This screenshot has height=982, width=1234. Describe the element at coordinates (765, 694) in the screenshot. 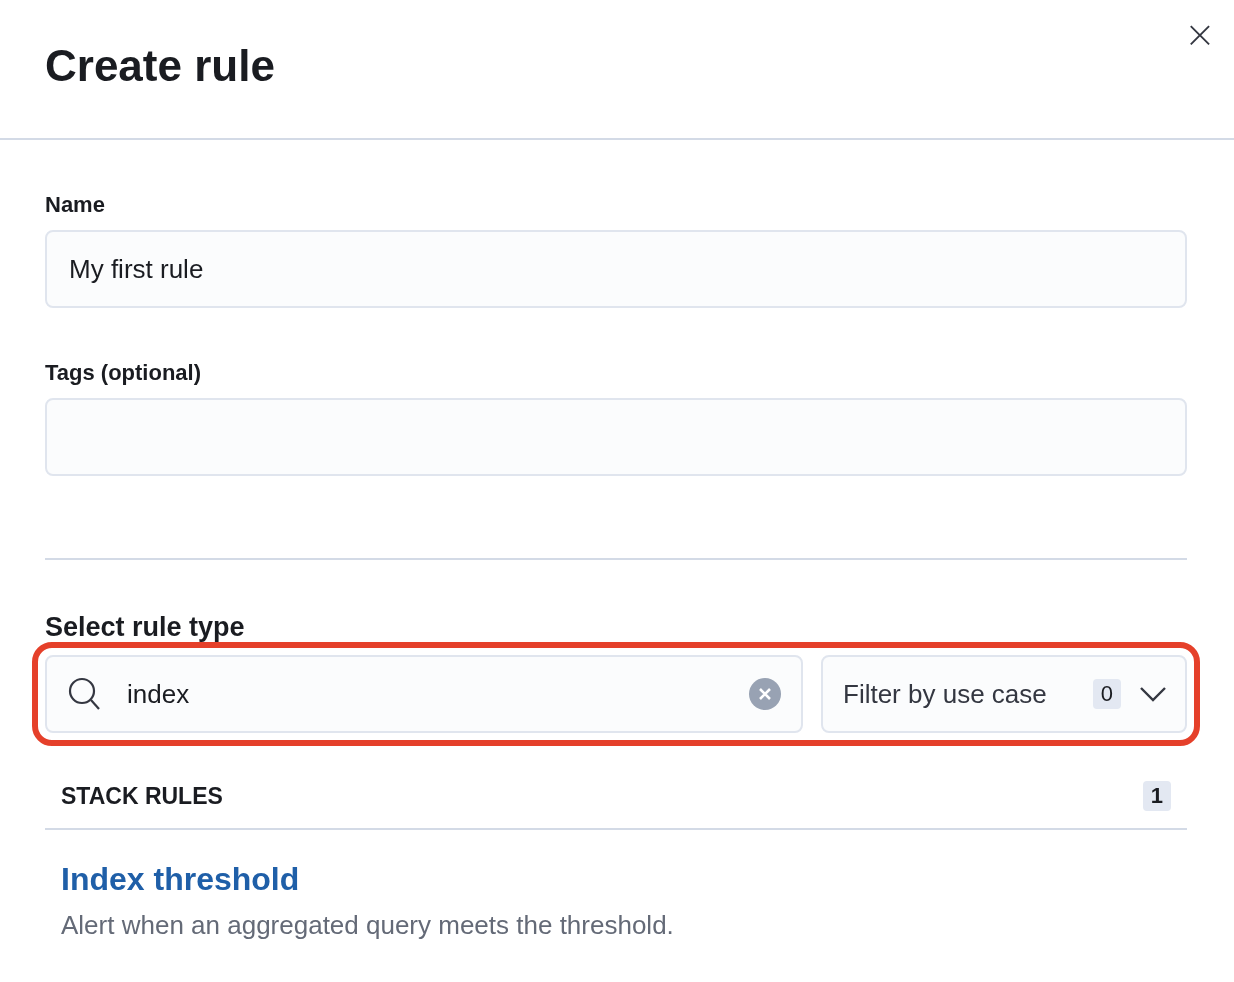

I see `clear-icon` at that location.